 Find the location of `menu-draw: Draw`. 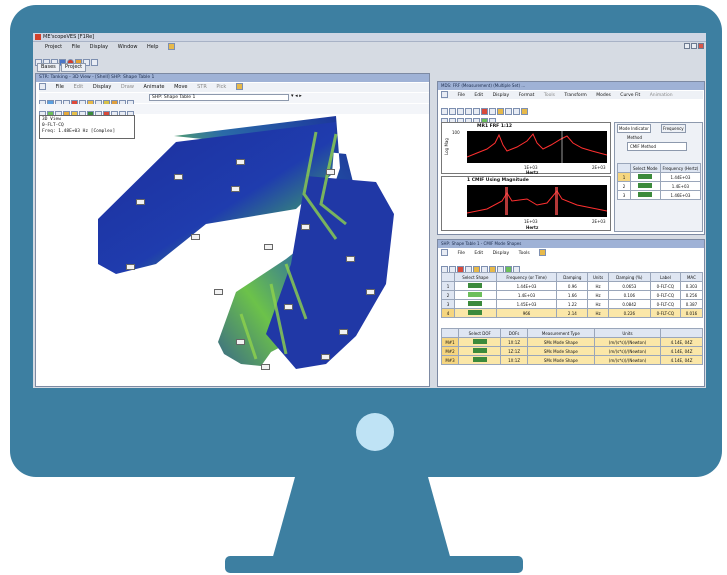

menu-draw: Draw is located at coordinates (127, 87).